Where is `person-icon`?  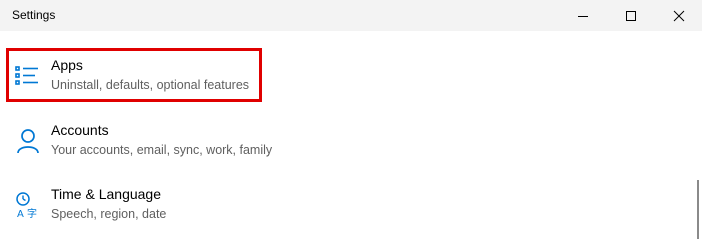
person-icon is located at coordinates (28, 141).